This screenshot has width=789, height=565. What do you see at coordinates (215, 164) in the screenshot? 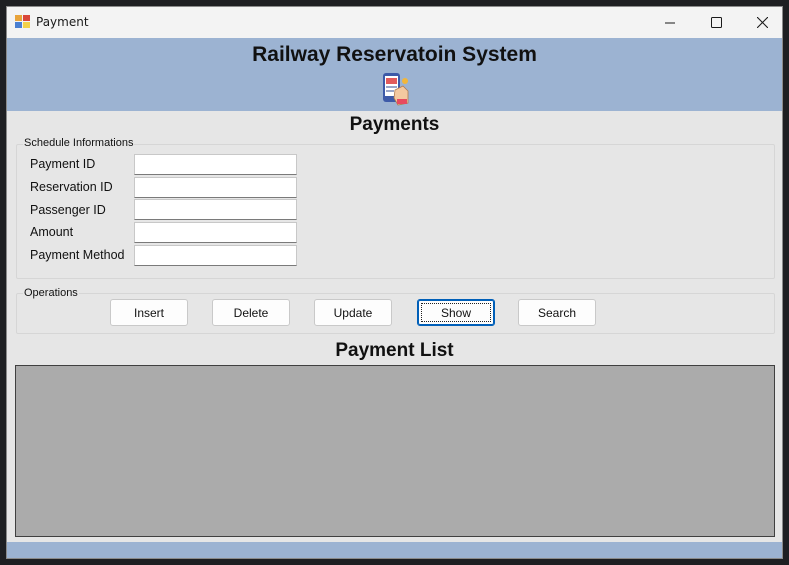
I see `payment-id-field` at bounding box center [215, 164].